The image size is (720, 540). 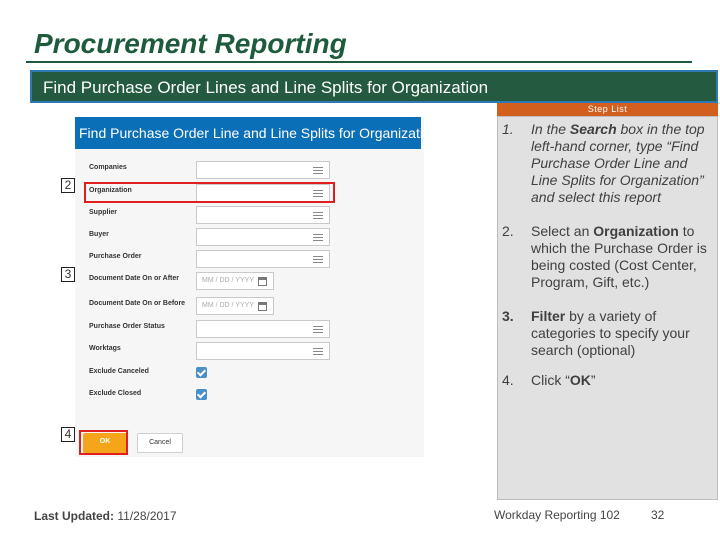 I want to click on last-updated-label: Last Updated:, so click(x=74, y=516).